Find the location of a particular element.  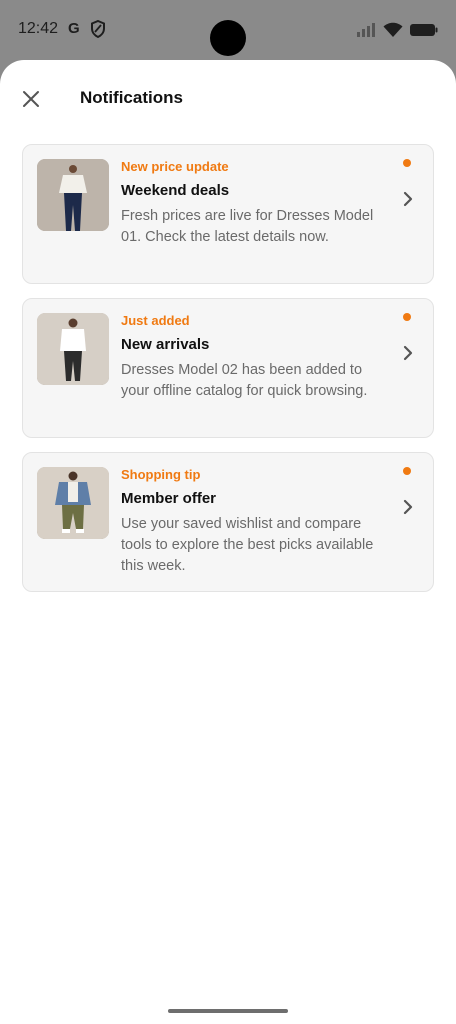

wifi-icon is located at coordinates (393, 29).